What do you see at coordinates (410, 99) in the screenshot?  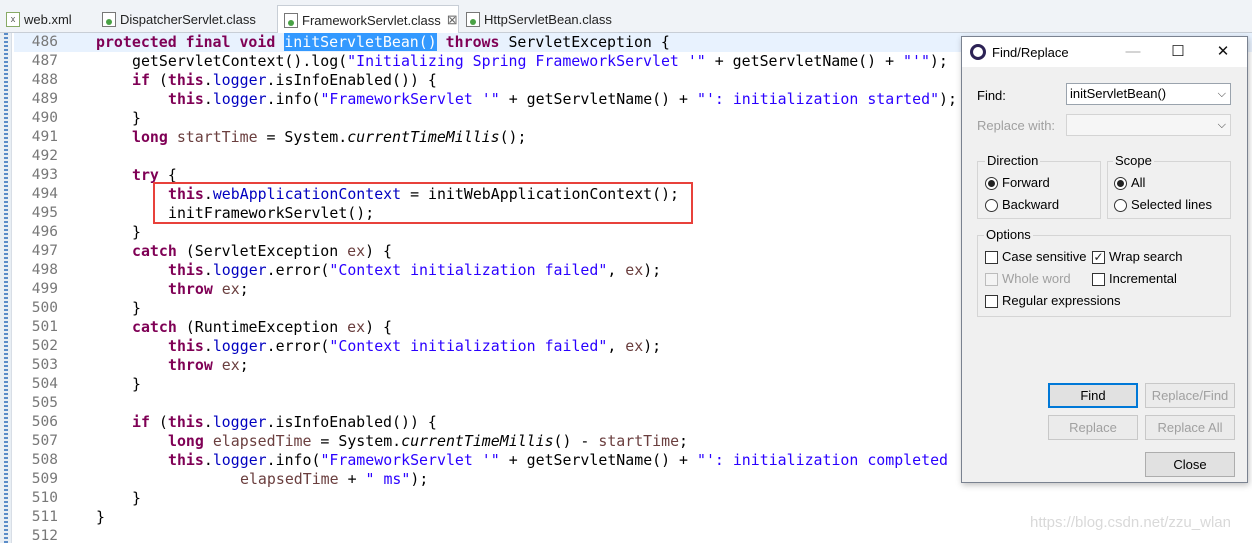 I see `string-literal: "FrameworkServlet '"` at bounding box center [410, 99].